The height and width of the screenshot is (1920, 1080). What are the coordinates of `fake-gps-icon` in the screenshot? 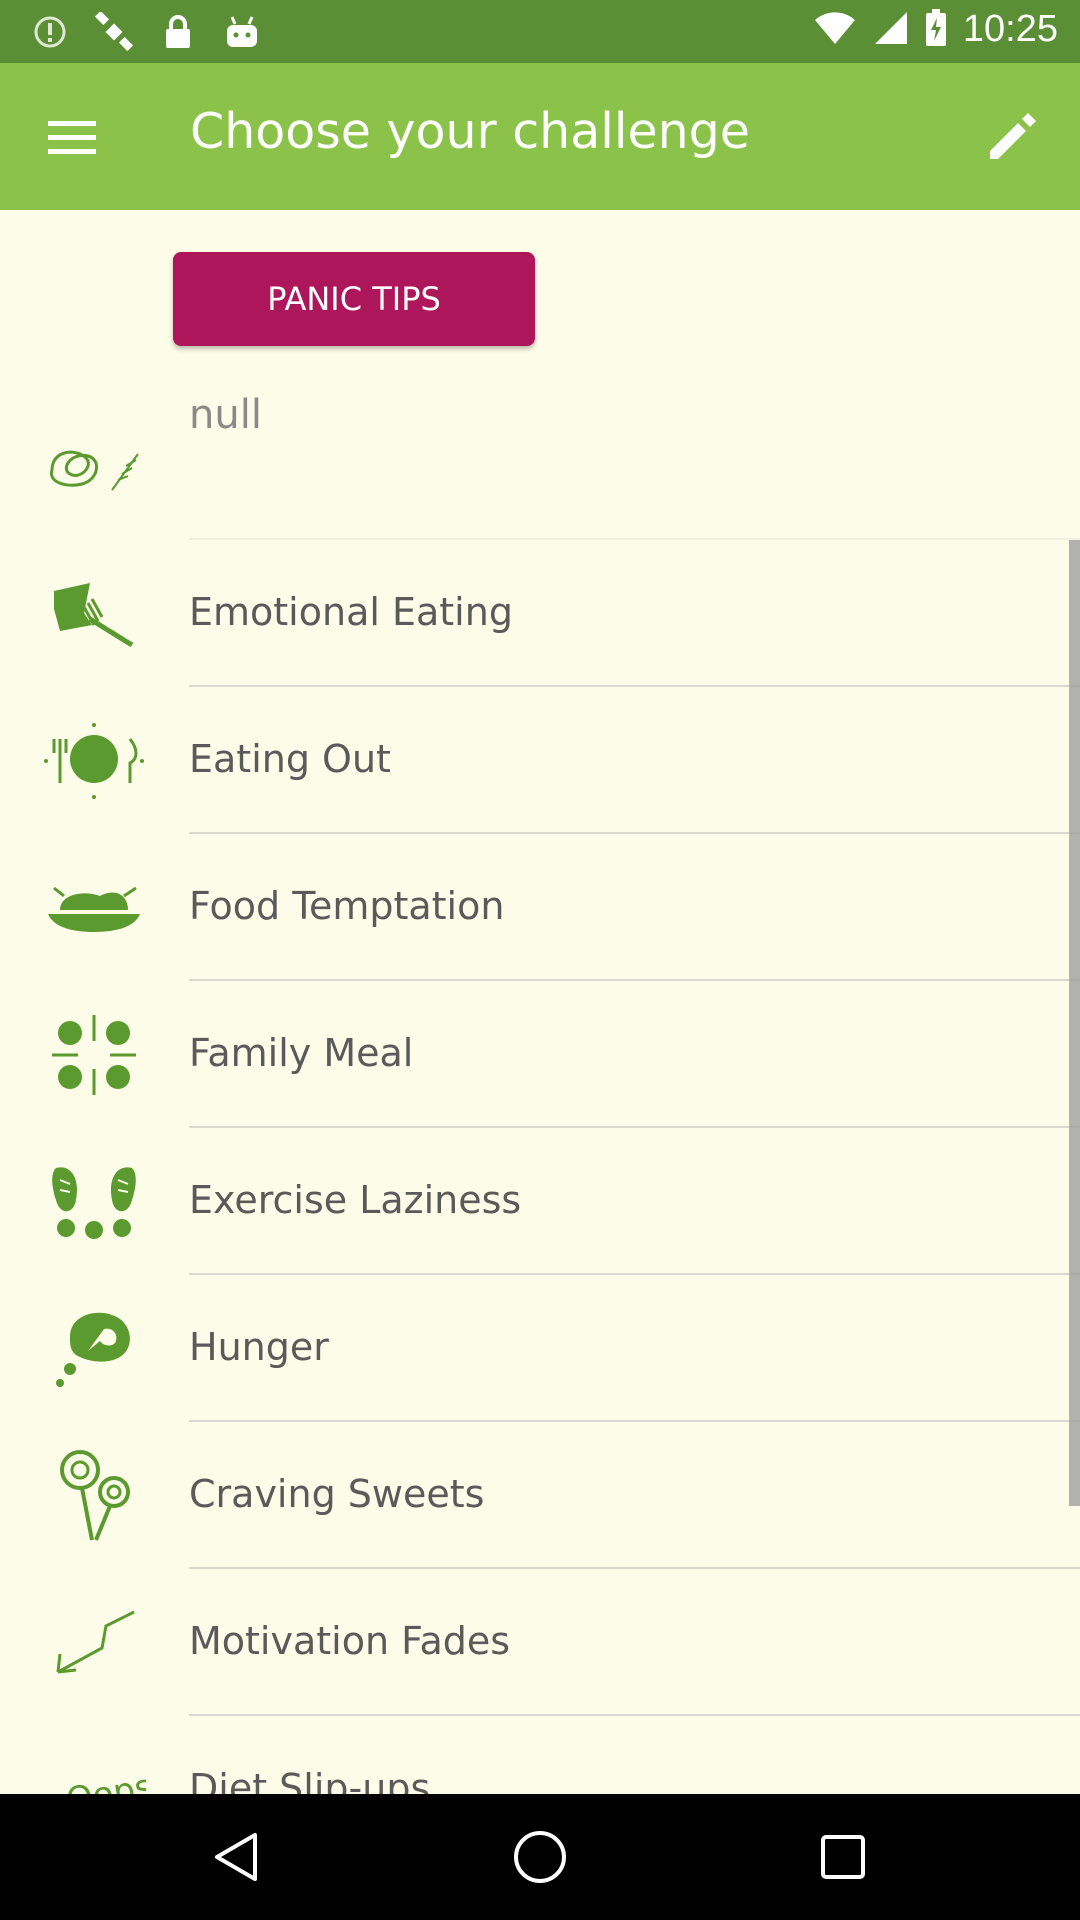 It's located at (114, 32).